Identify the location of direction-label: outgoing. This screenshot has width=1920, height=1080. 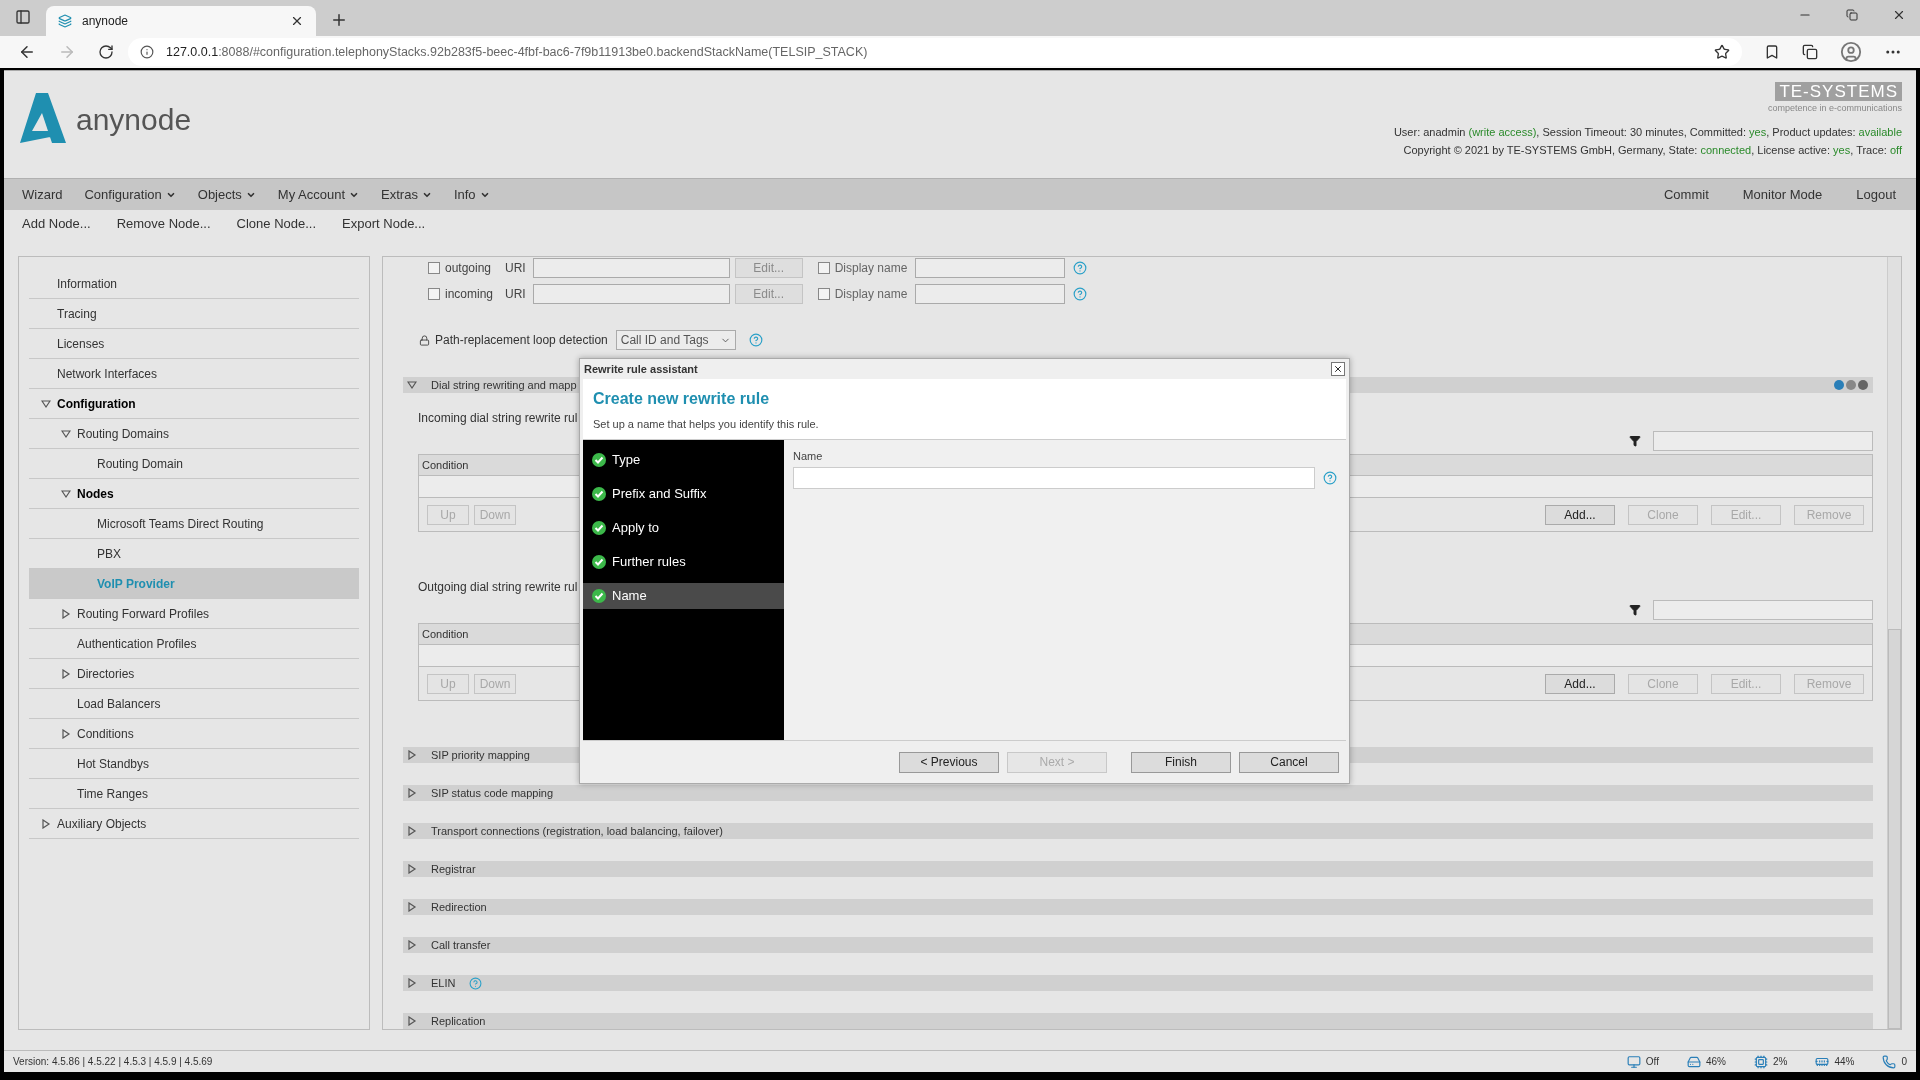
(469, 268).